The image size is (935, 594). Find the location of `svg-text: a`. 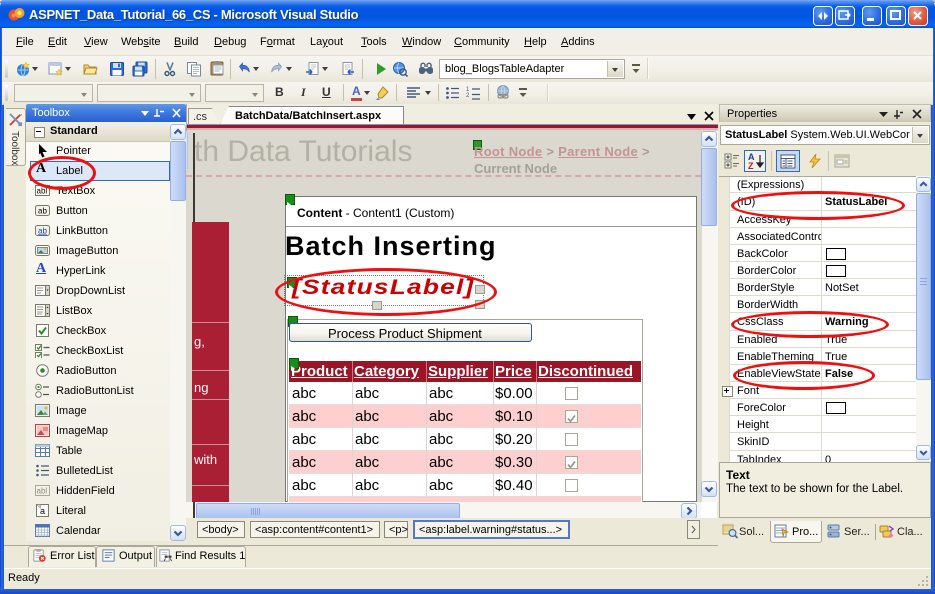

svg-text: a is located at coordinates (42, 511).